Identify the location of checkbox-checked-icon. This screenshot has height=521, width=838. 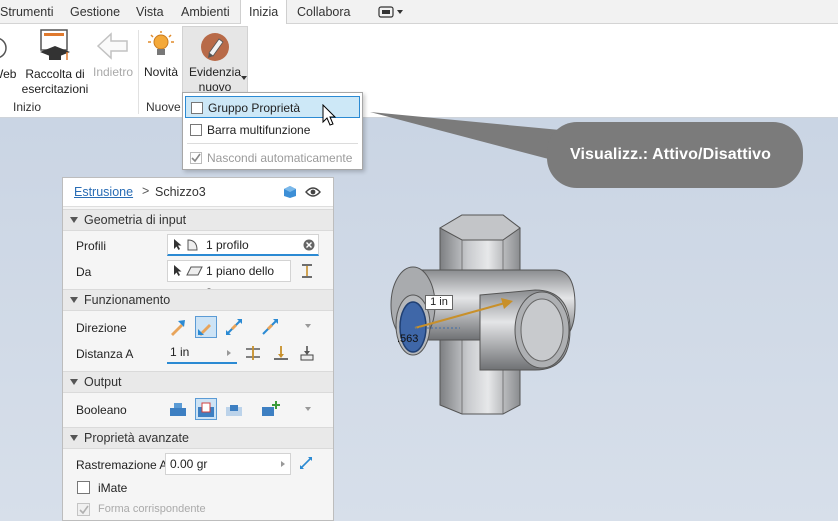
(196, 158).